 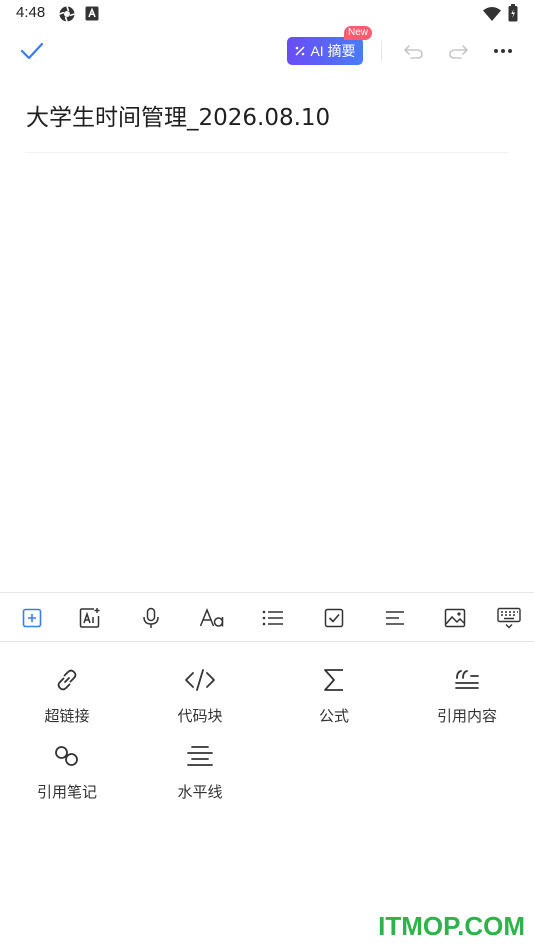 What do you see at coordinates (358, 33) in the screenshot?
I see `new-badge: New` at bounding box center [358, 33].